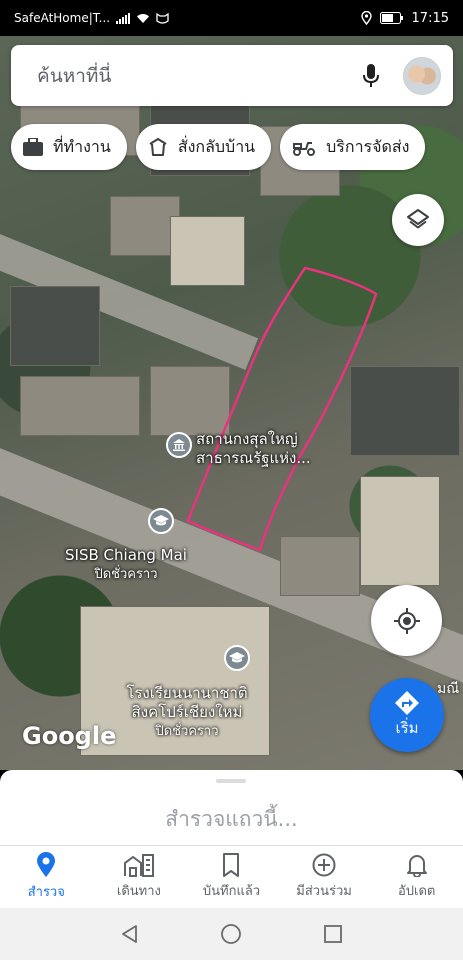 This screenshot has height=960, width=463. Describe the element at coordinates (46, 864) in the screenshot. I see `place-pin-icon` at that location.